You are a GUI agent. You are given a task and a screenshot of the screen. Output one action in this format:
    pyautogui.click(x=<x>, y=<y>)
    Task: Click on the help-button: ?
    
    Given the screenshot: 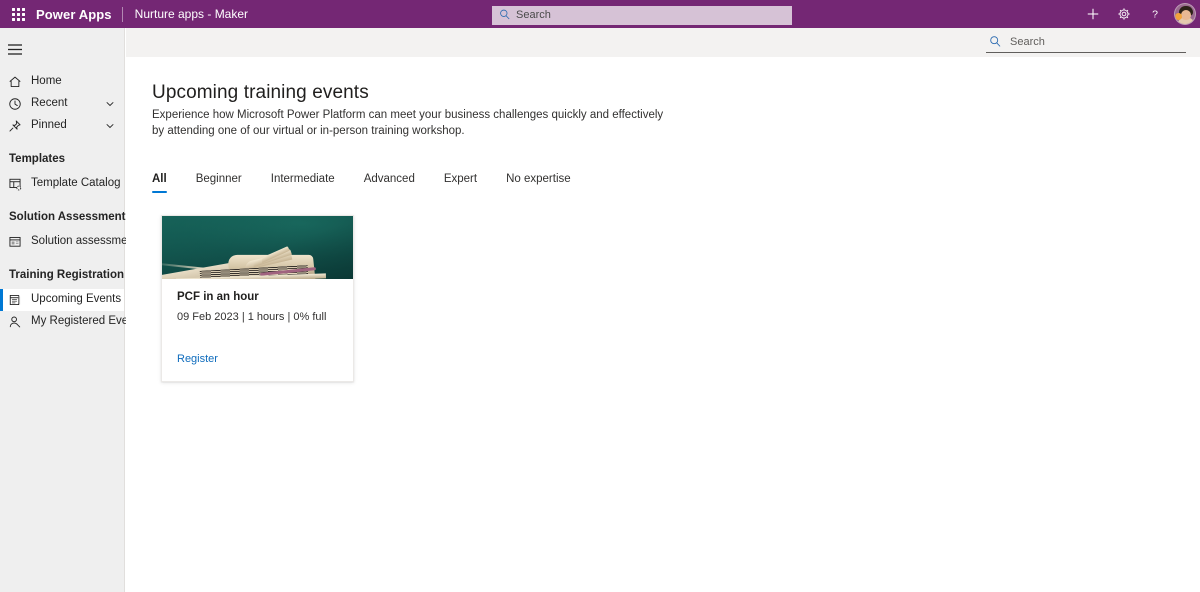 What is the action you would take?
    pyautogui.click(x=1154, y=14)
    